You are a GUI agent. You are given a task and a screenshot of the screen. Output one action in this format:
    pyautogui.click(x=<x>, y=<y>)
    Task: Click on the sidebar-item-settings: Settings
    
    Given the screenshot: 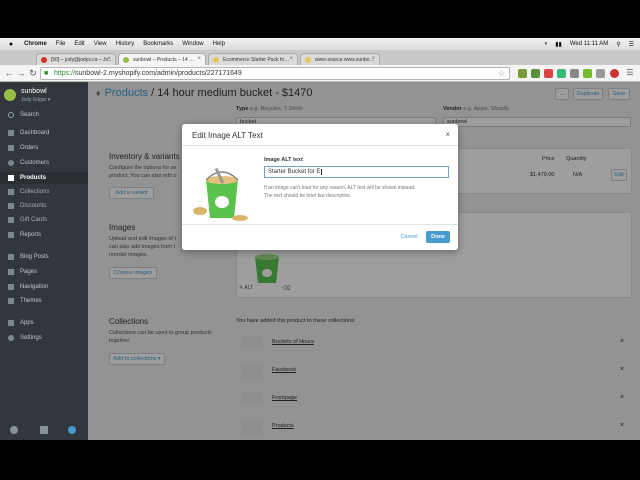 What is the action you would take?
    pyautogui.click(x=44, y=338)
    